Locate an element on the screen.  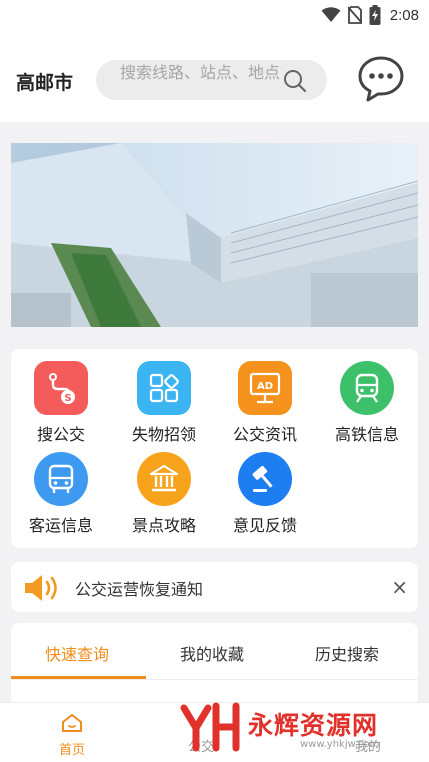
service-feedback: 意见反馈 is located at coordinates (265, 494).